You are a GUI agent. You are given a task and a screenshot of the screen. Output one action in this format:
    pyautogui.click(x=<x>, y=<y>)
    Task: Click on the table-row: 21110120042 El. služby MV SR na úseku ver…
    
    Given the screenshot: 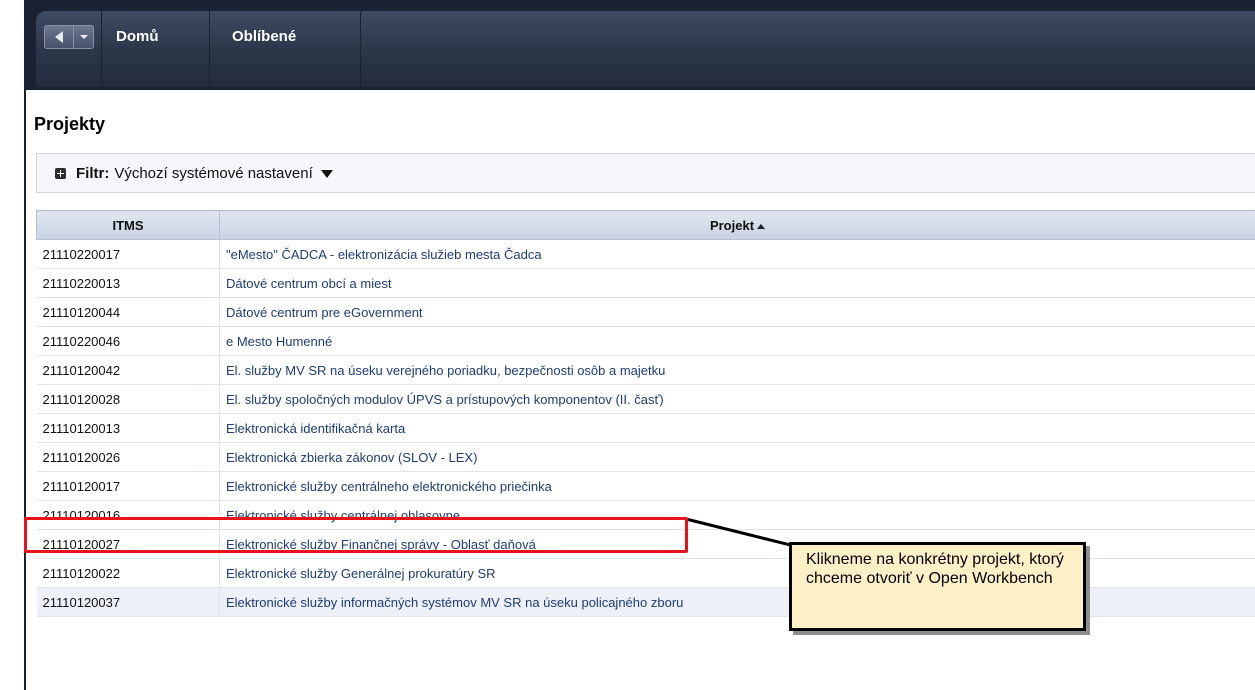 What is the action you would take?
    pyautogui.click(x=645, y=370)
    